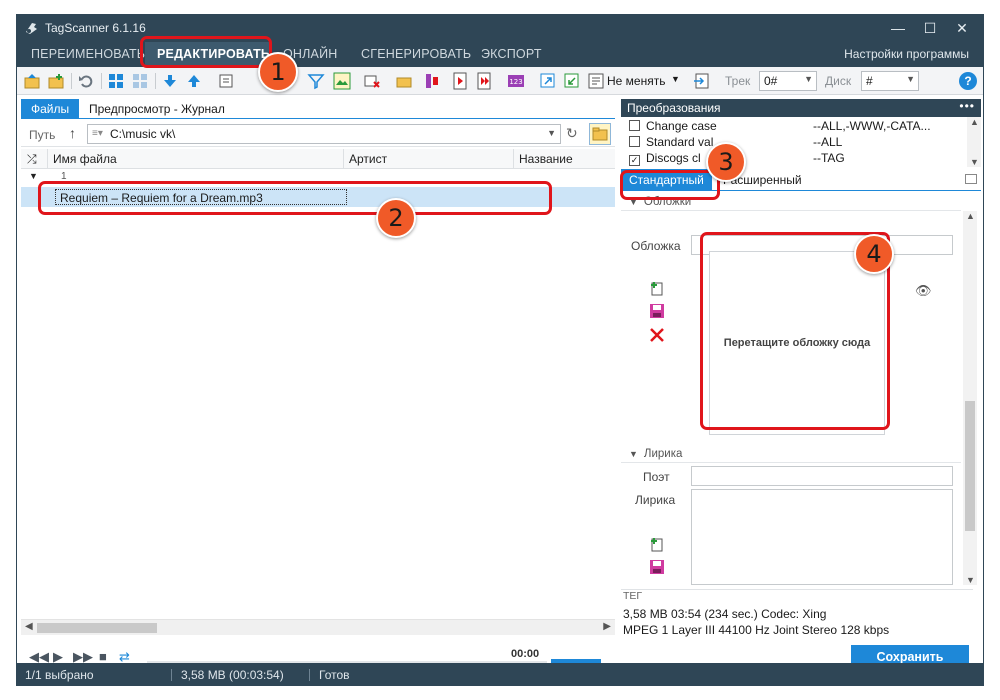 The height and width of the screenshot is (700, 1000). Describe the element at coordinates (116, 81) in the screenshot. I see `grid-view-icon` at that location.